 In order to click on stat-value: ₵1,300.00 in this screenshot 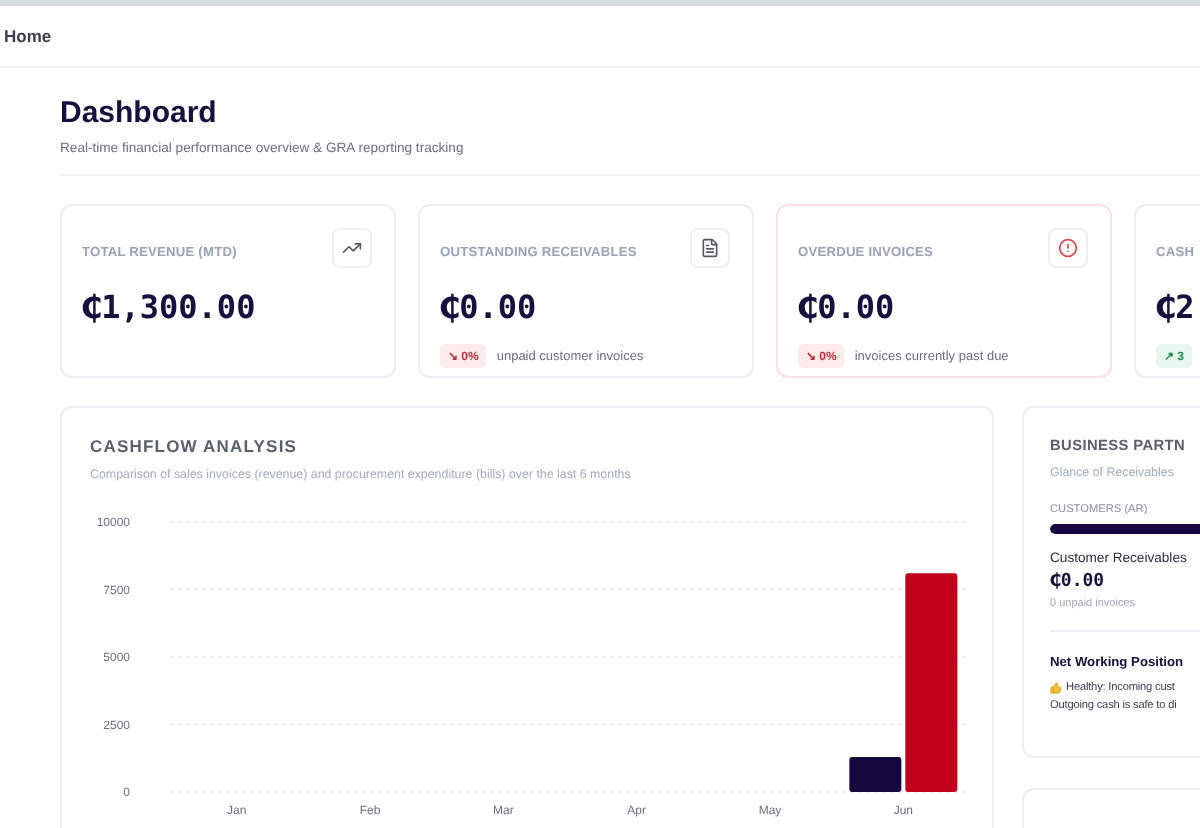, I will do `click(170, 307)`.